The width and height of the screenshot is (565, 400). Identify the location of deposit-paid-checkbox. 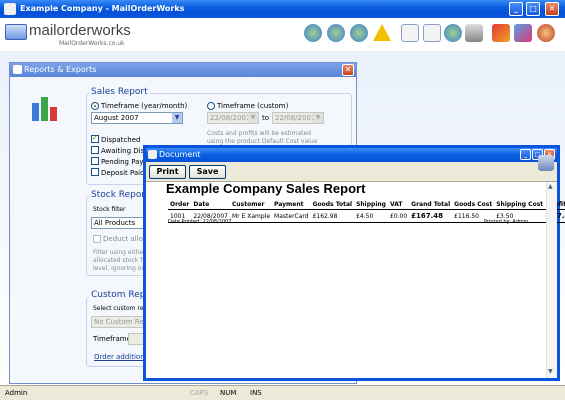
(95, 172).